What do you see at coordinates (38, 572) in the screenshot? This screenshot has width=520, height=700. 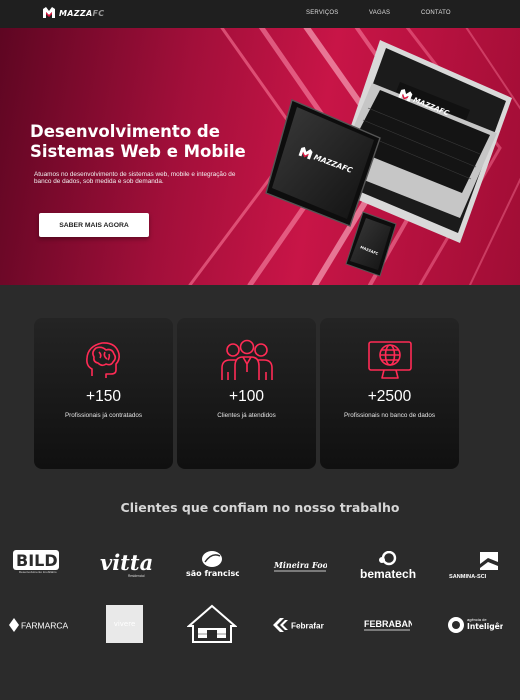 I see `bild-tagline: Desenvolvimento Imobiliário` at bounding box center [38, 572].